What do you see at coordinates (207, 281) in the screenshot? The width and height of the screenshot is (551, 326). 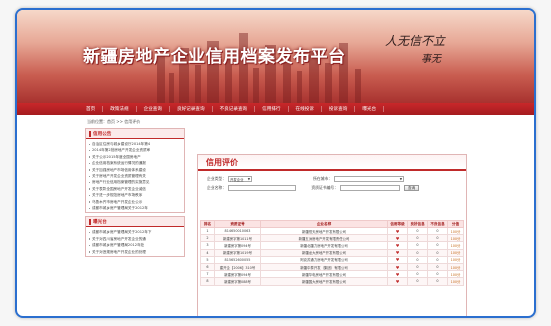 I see `cell-rank: 8` at bounding box center [207, 281].